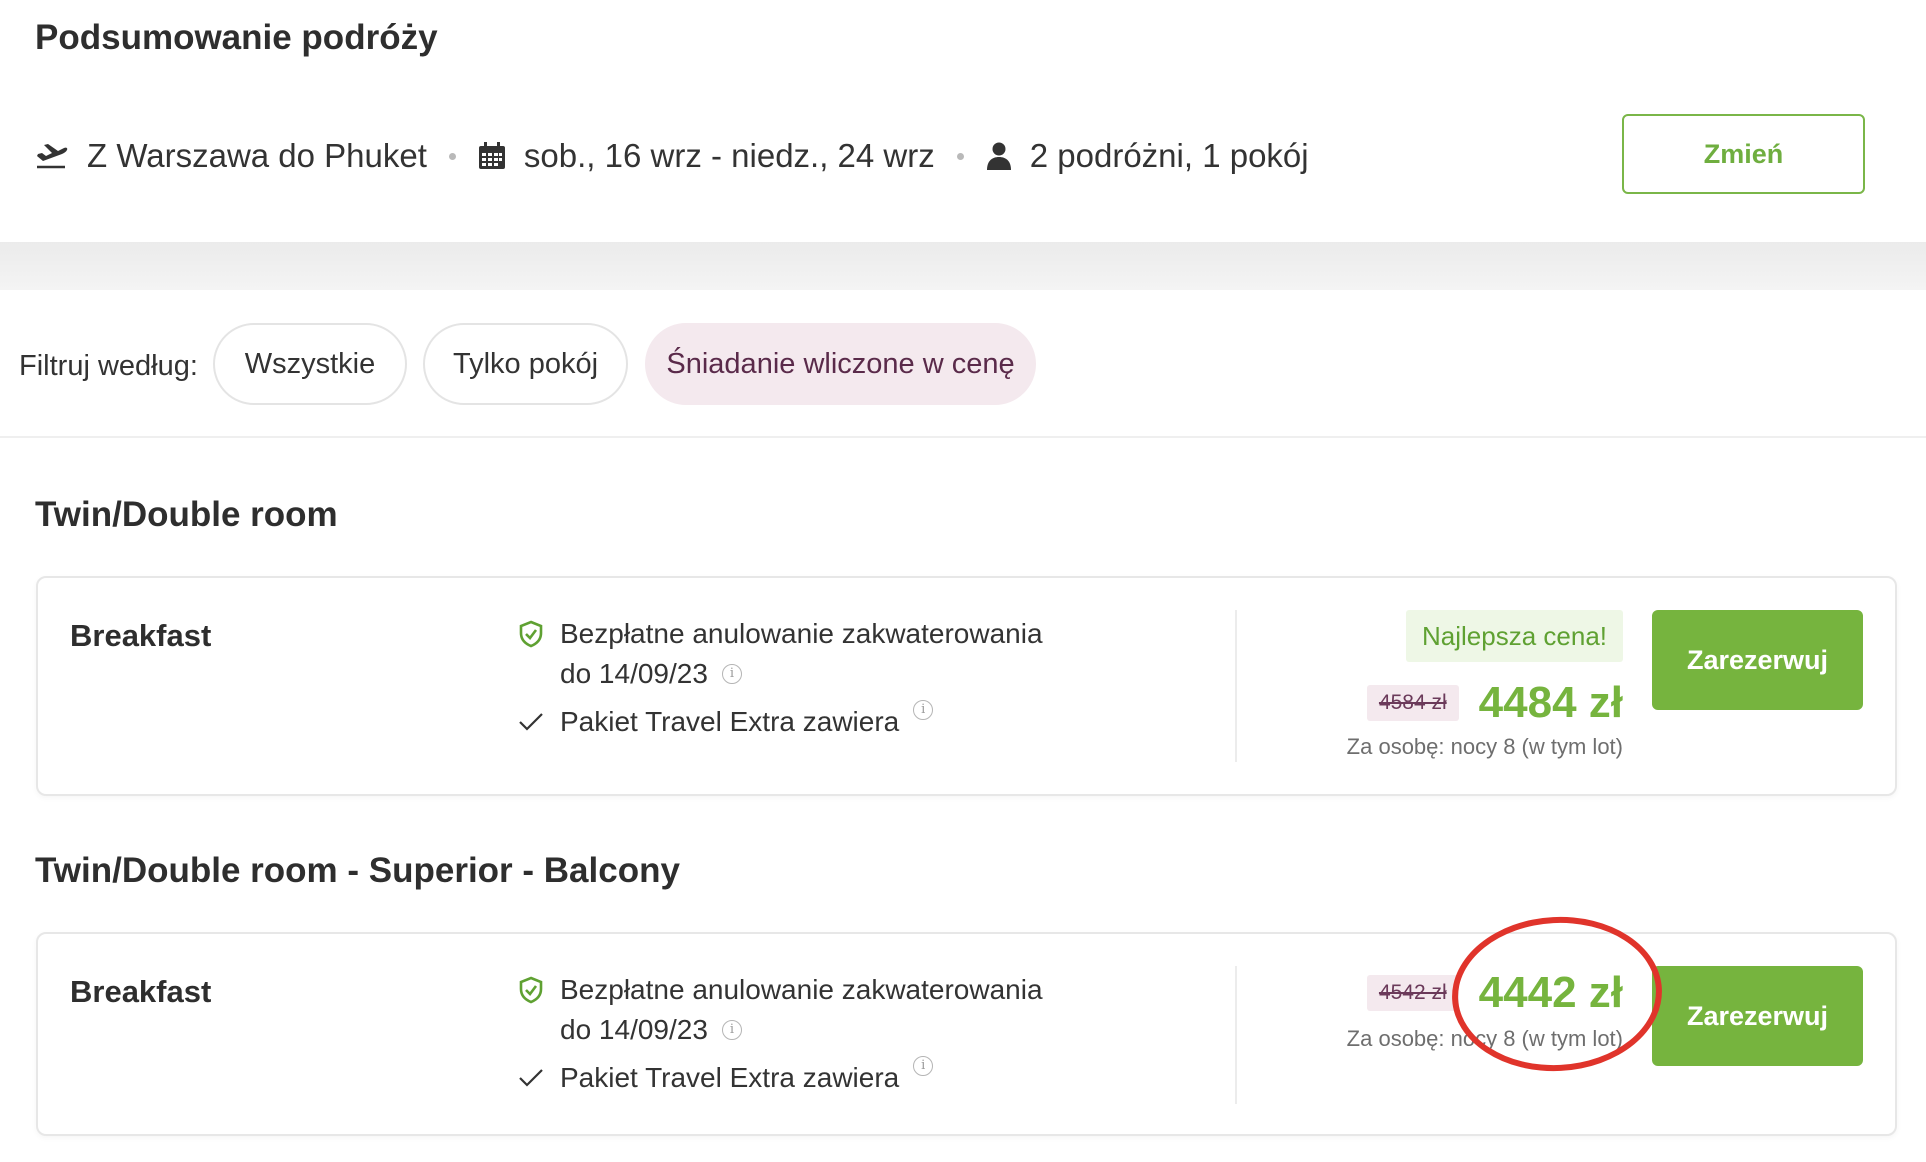 The image size is (1926, 1162). What do you see at coordinates (1412, 703) in the screenshot?
I see `old-price: 4584 zł` at bounding box center [1412, 703].